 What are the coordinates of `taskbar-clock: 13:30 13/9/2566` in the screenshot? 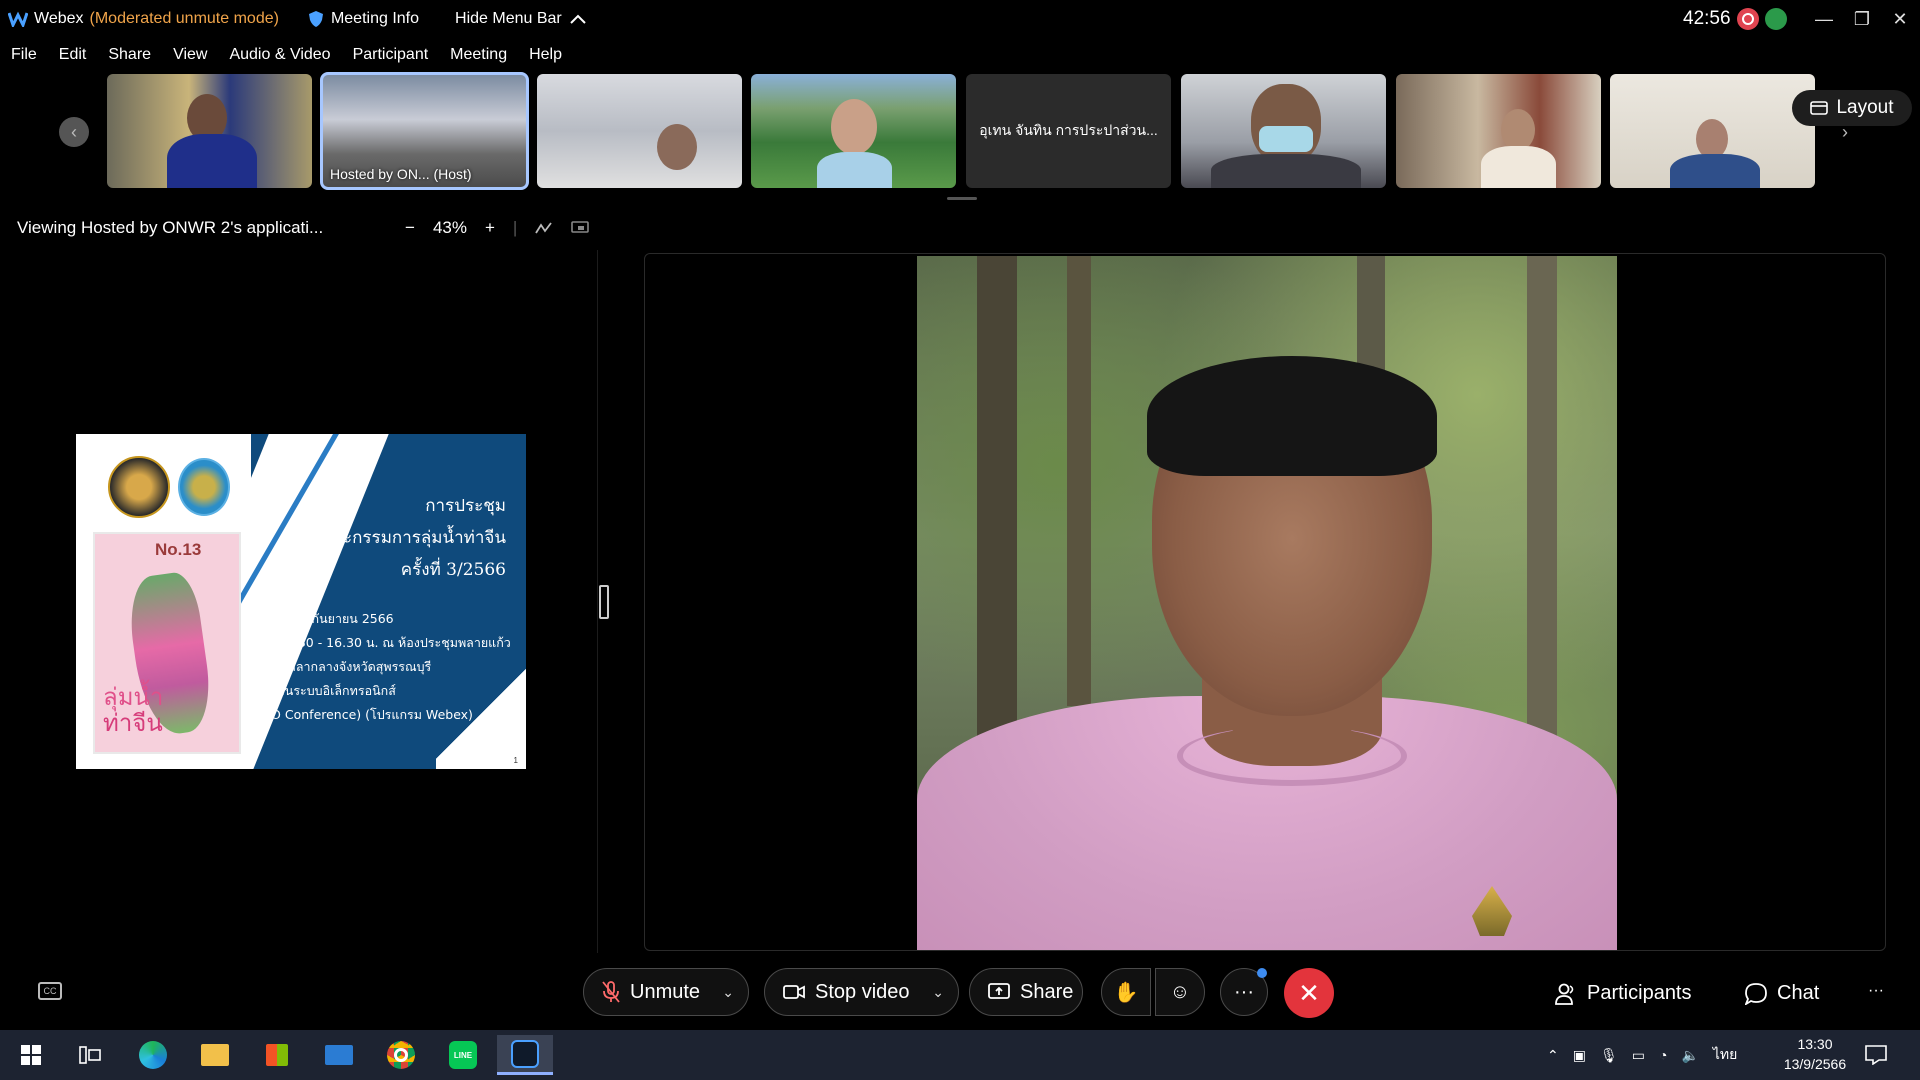 It's located at (1815, 1054).